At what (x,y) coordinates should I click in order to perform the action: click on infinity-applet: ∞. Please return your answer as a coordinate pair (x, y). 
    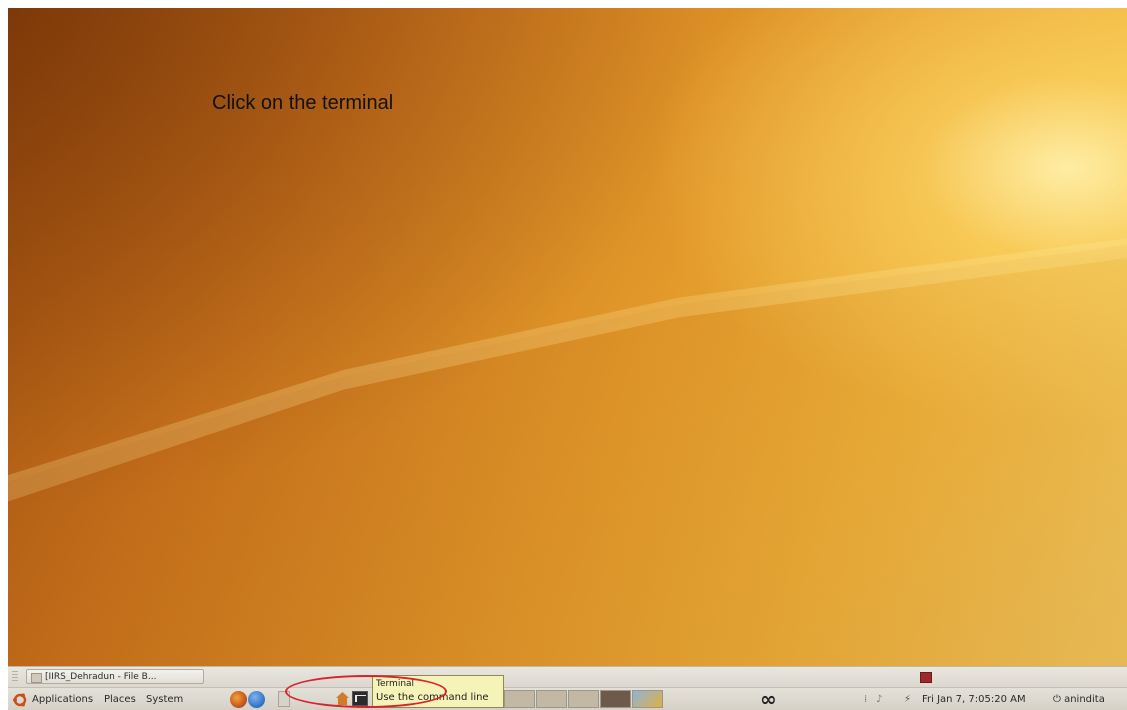
    Looking at the image, I should click on (768, 699).